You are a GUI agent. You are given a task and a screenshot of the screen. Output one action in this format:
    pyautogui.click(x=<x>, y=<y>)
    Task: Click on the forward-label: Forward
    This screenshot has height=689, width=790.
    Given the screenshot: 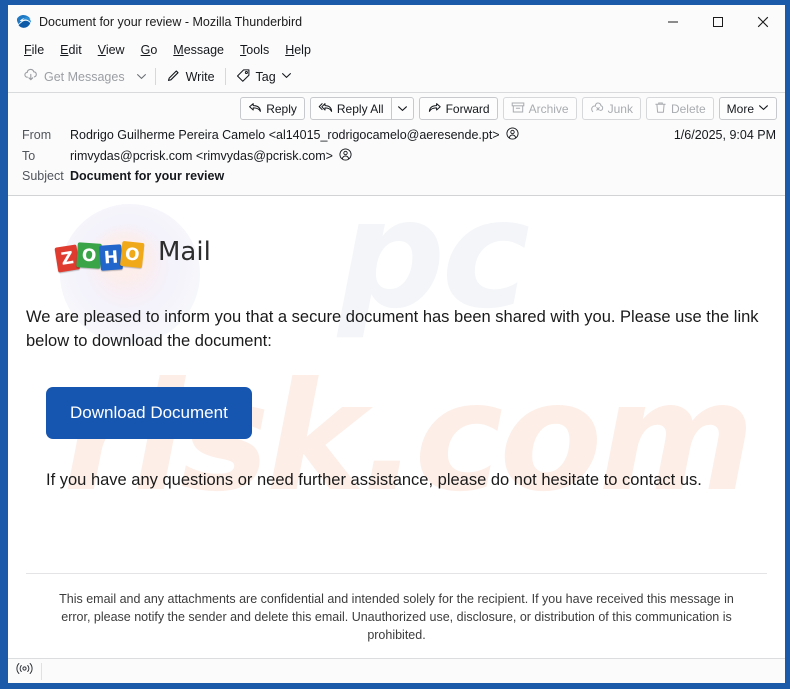 What is the action you would take?
    pyautogui.click(x=467, y=108)
    